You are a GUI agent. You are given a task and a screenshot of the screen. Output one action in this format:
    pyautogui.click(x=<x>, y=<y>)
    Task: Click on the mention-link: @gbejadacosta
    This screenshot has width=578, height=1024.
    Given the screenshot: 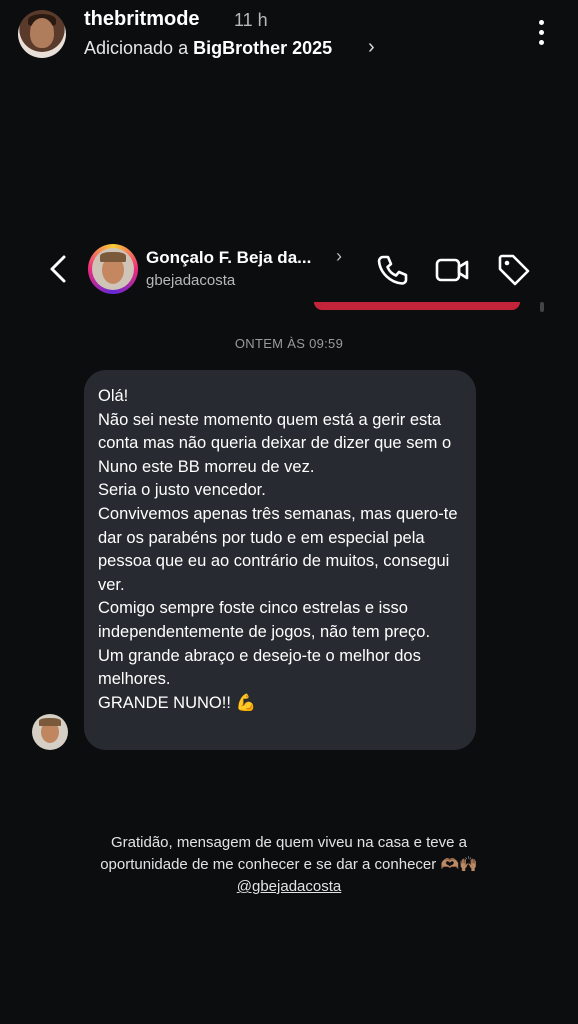 What is the action you would take?
    pyautogui.click(x=289, y=887)
    